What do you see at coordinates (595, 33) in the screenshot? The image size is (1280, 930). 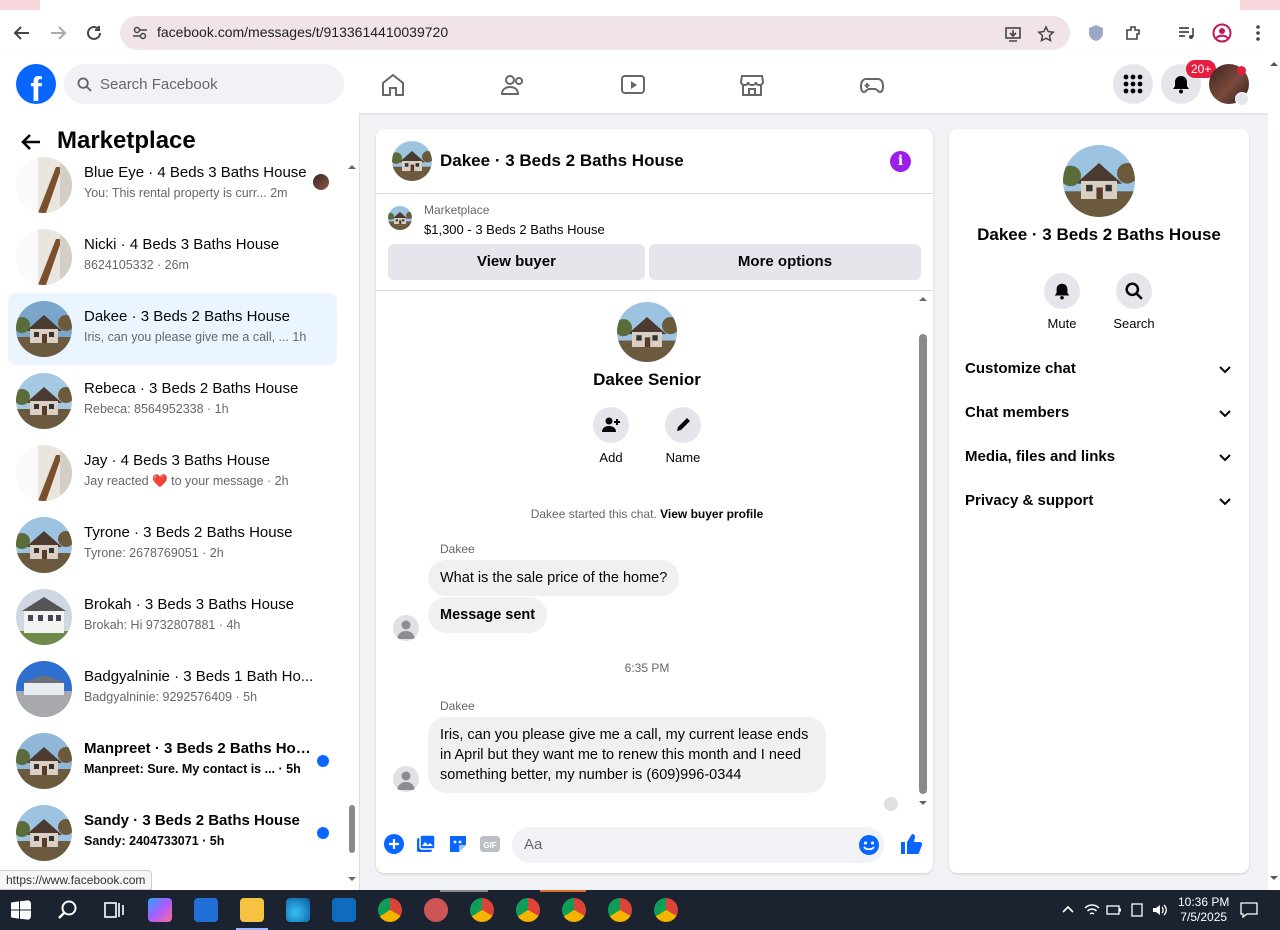 I see `address-bar: facebook.com/messages/t/9133614410039720` at bounding box center [595, 33].